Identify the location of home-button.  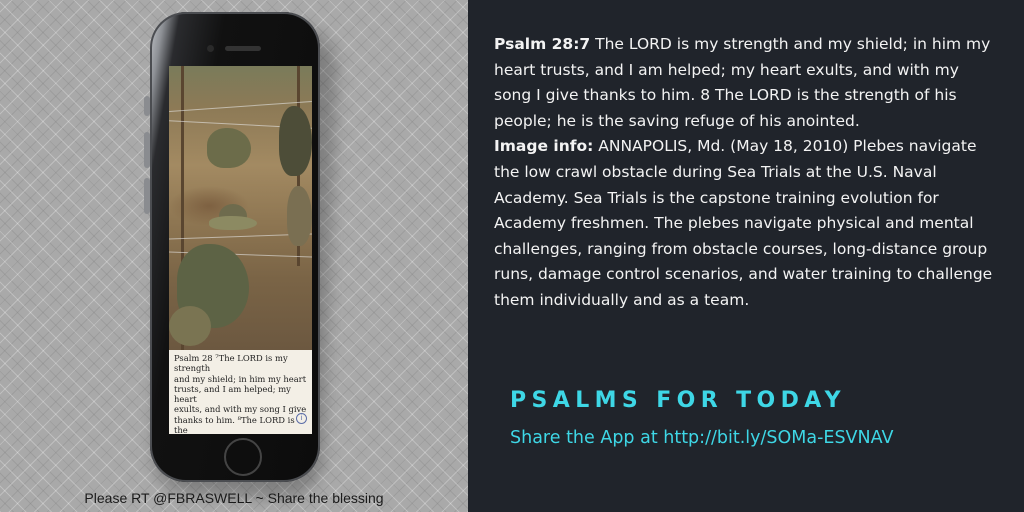
(243, 457).